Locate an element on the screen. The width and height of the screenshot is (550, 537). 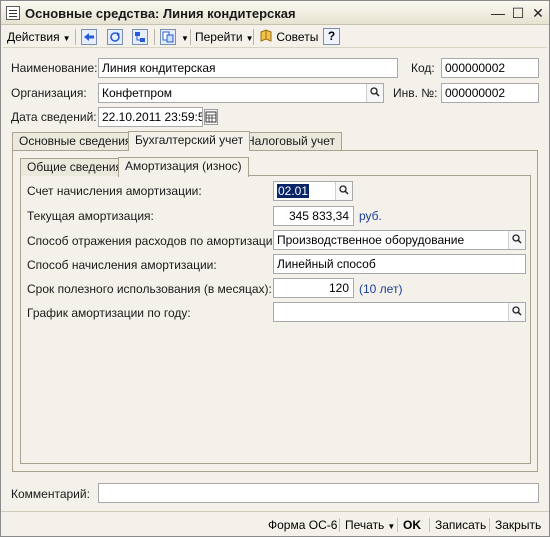
window-title: Основные средства: Линия кондитерская is located at coordinates (160, 13).